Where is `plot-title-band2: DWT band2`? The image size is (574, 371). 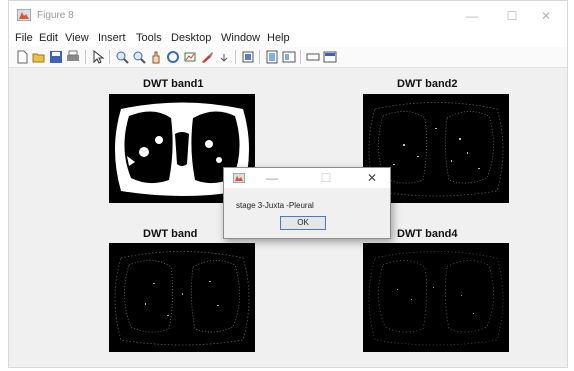 plot-title-band2: DWT band2 is located at coordinates (427, 84).